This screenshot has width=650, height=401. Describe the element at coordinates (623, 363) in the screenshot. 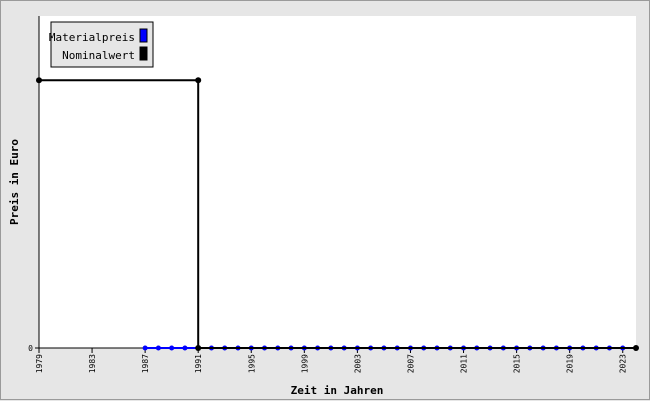

I see `x-tick-label: 2023` at that location.